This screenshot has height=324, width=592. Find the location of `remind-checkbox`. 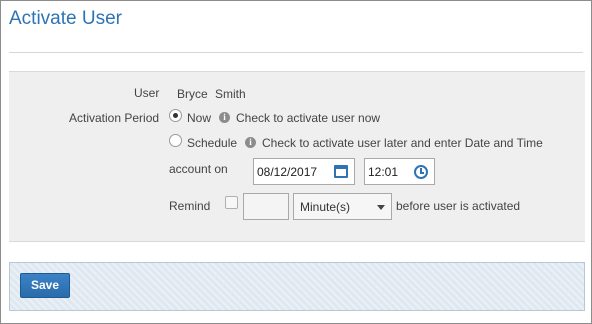

remind-checkbox is located at coordinates (231, 202).